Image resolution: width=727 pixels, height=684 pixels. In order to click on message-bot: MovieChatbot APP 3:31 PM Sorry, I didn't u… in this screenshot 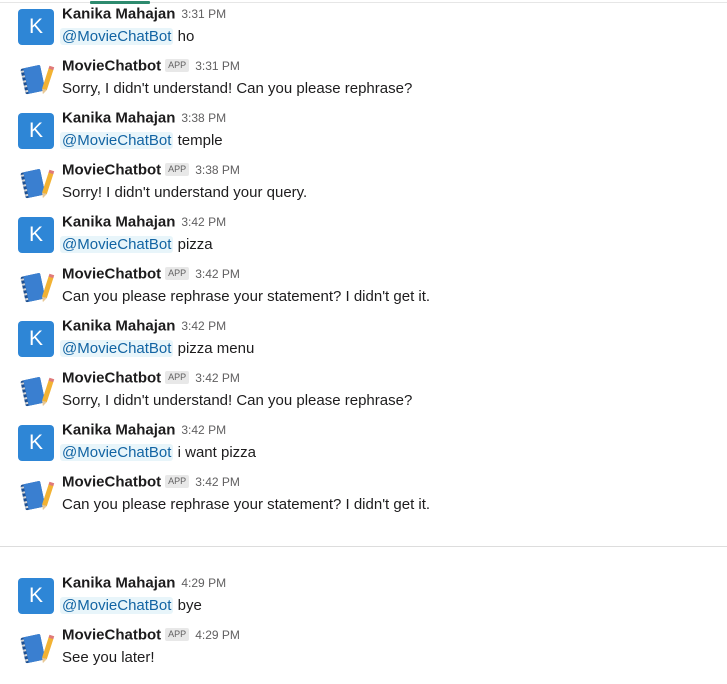, I will do `click(363, 83)`.